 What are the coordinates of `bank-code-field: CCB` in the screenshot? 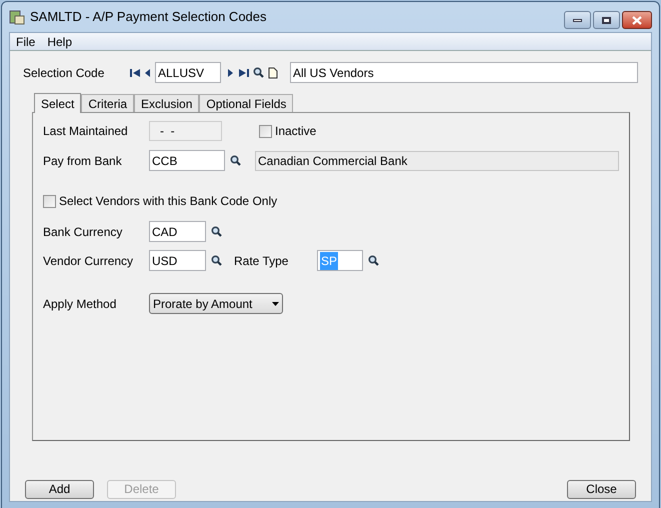 It's located at (187, 160).